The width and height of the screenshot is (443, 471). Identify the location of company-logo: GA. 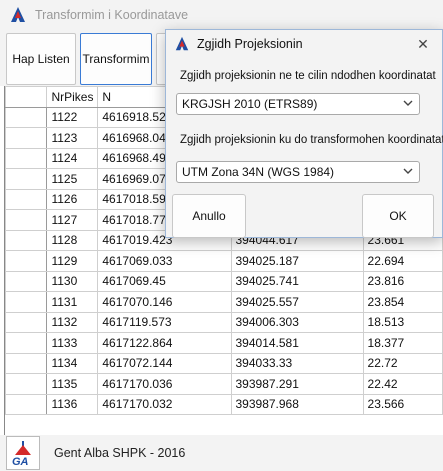
(23, 453).